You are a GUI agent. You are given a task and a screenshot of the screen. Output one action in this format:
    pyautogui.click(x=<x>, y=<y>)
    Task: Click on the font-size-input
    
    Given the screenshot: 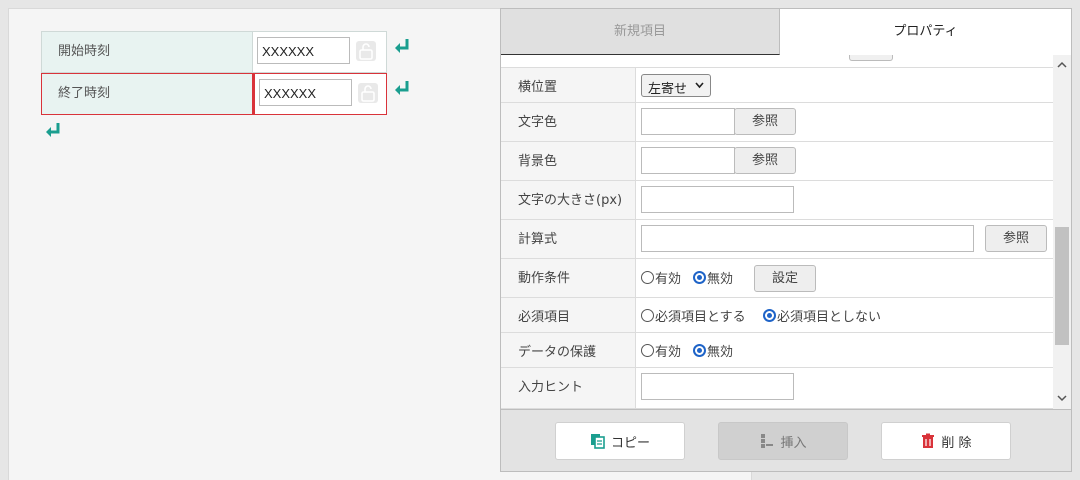 What is the action you would take?
    pyautogui.click(x=717, y=199)
    